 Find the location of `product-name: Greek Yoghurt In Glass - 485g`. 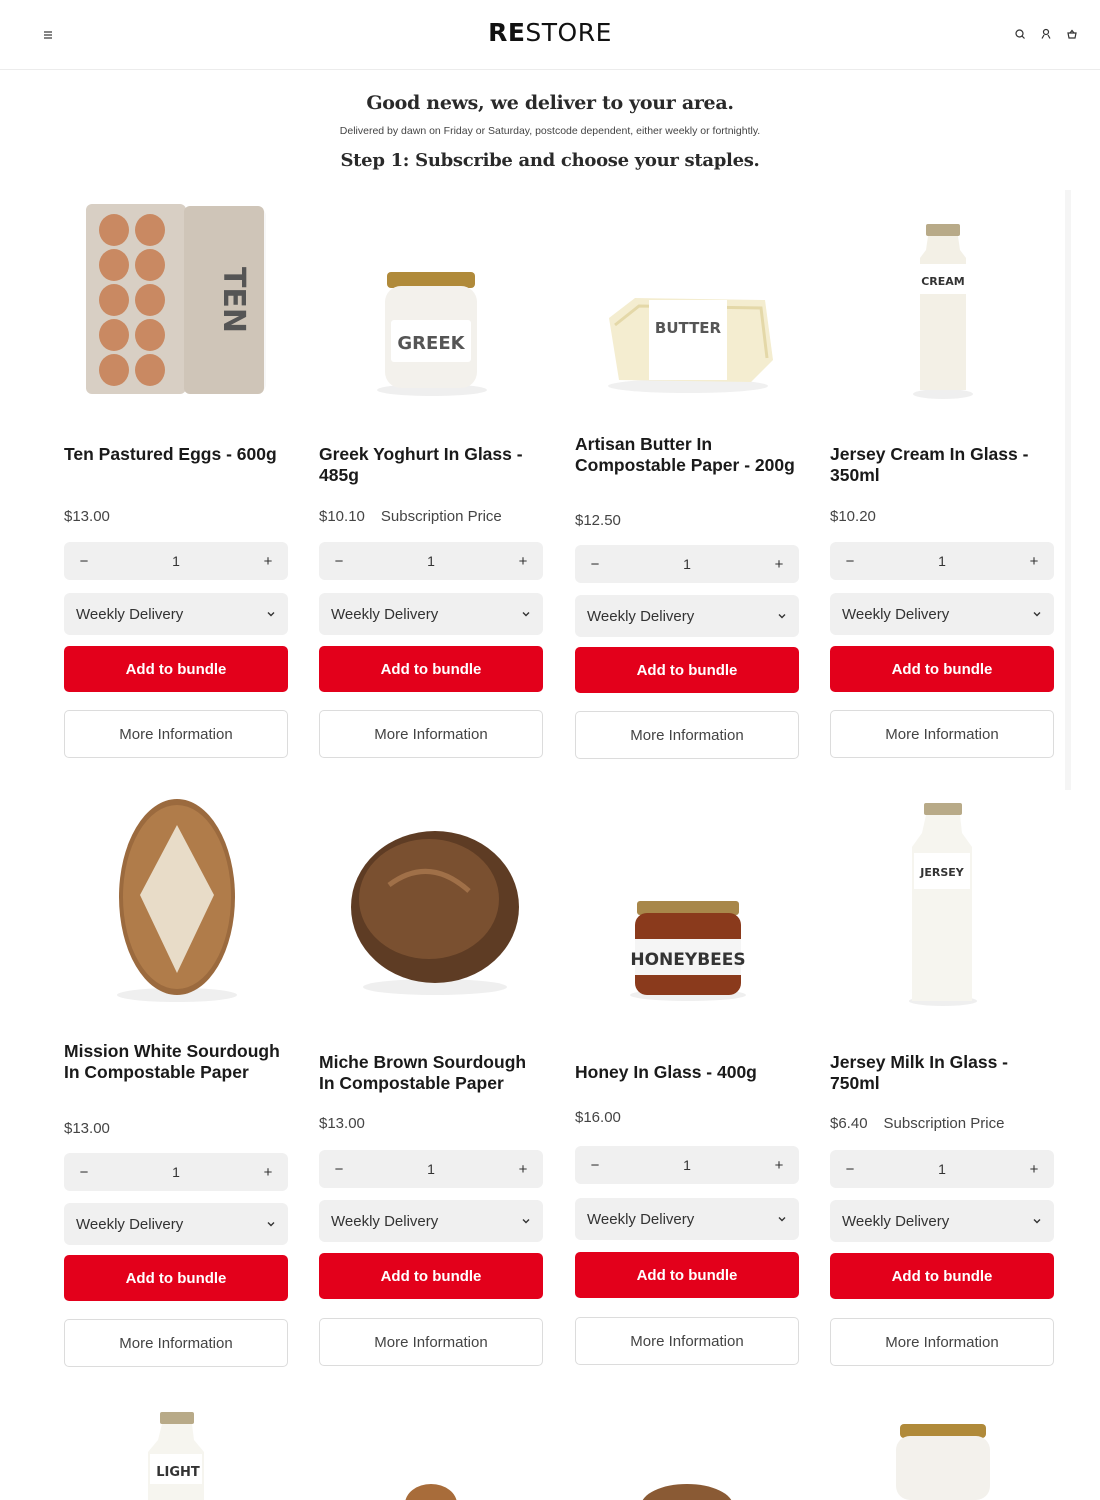

product-name: Greek Yoghurt In Glass - 485g is located at coordinates (432, 465).